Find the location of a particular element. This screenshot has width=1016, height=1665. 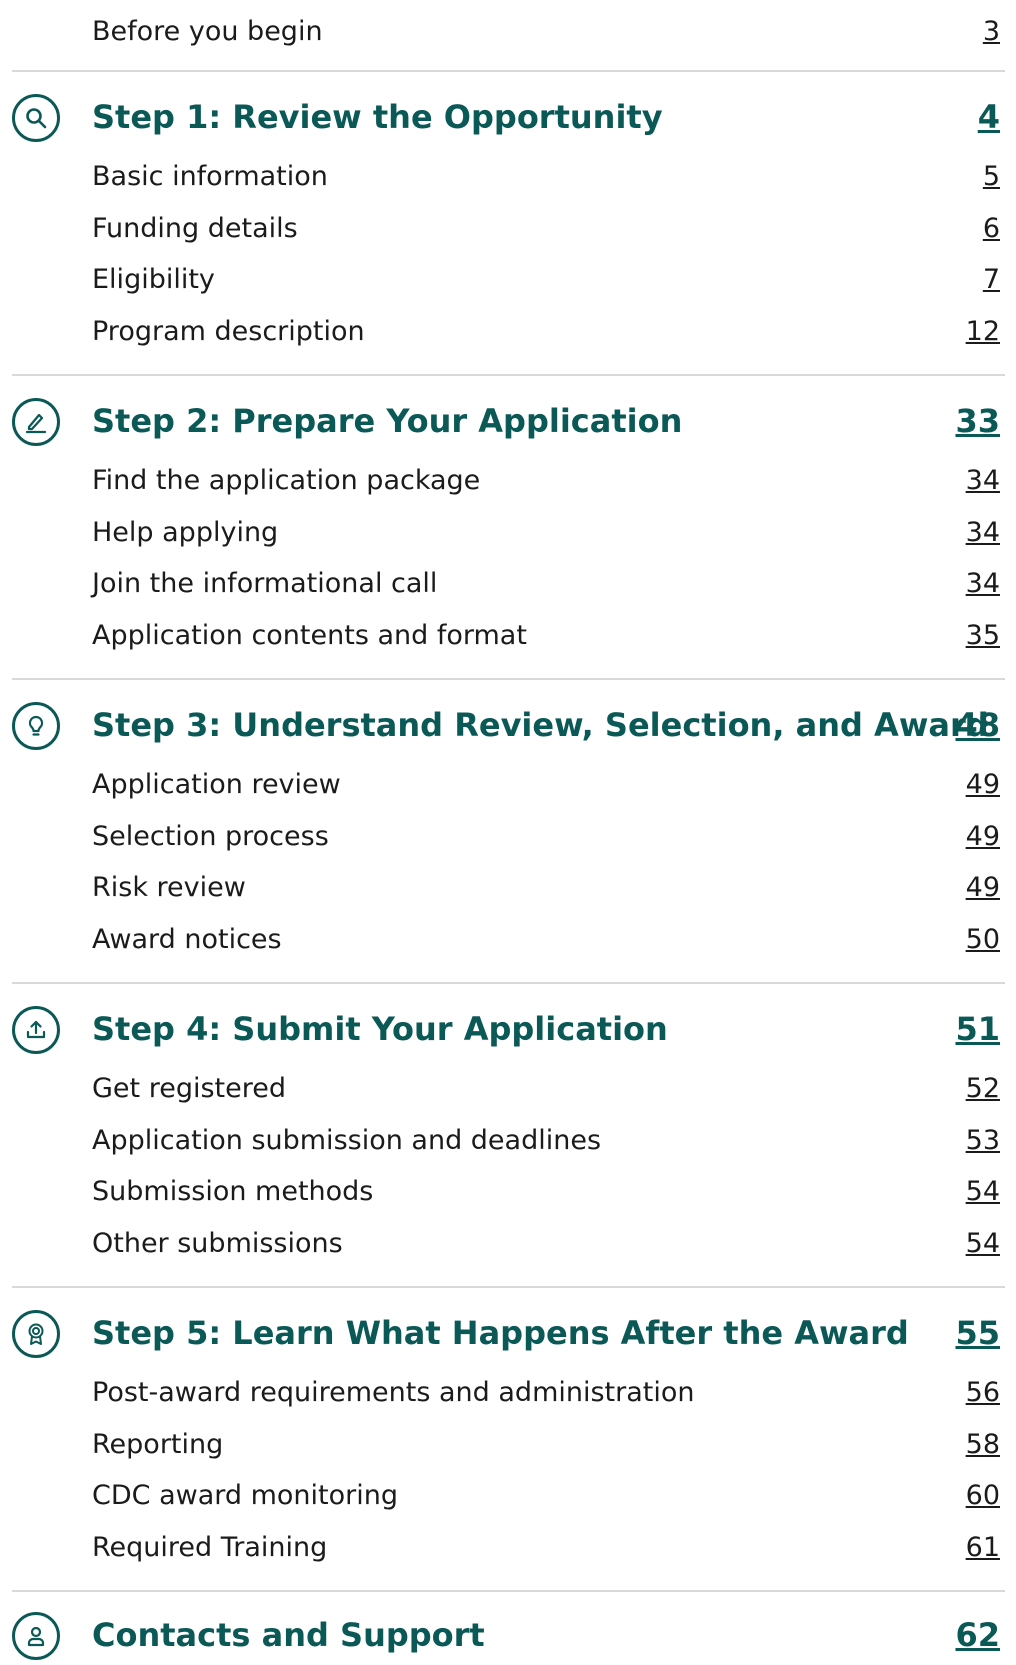

toc-entry: Application submission and deadlines 53 is located at coordinates (546, 1140).